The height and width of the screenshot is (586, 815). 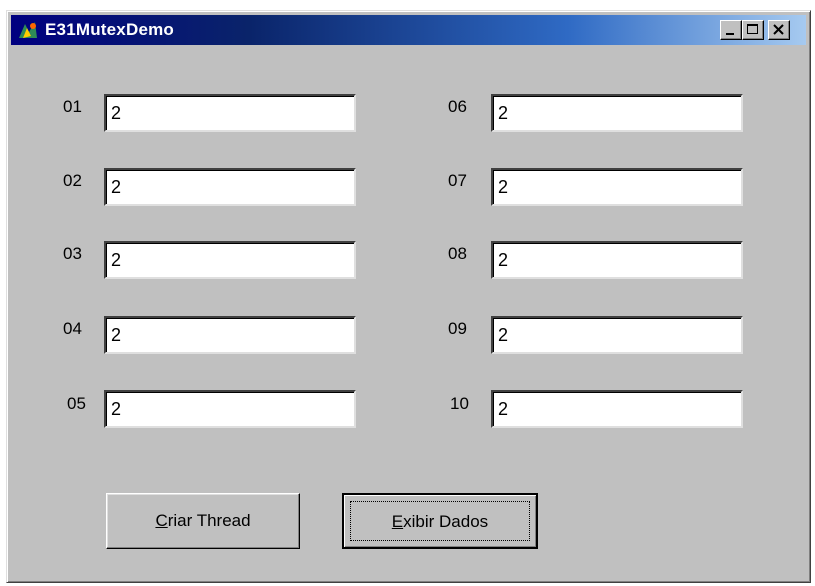 What do you see at coordinates (457, 180) in the screenshot?
I see `field-label-07: 07` at bounding box center [457, 180].